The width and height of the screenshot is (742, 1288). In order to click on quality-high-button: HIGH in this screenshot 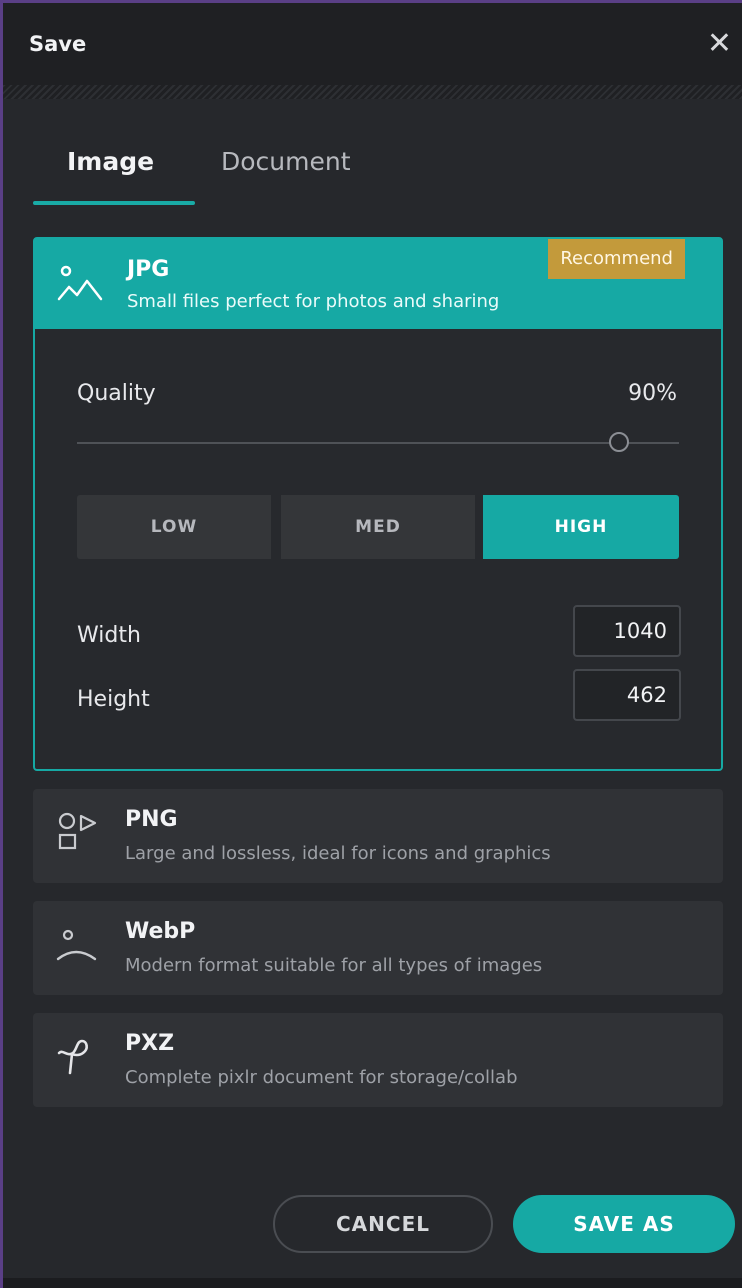, I will do `click(581, 527)`.